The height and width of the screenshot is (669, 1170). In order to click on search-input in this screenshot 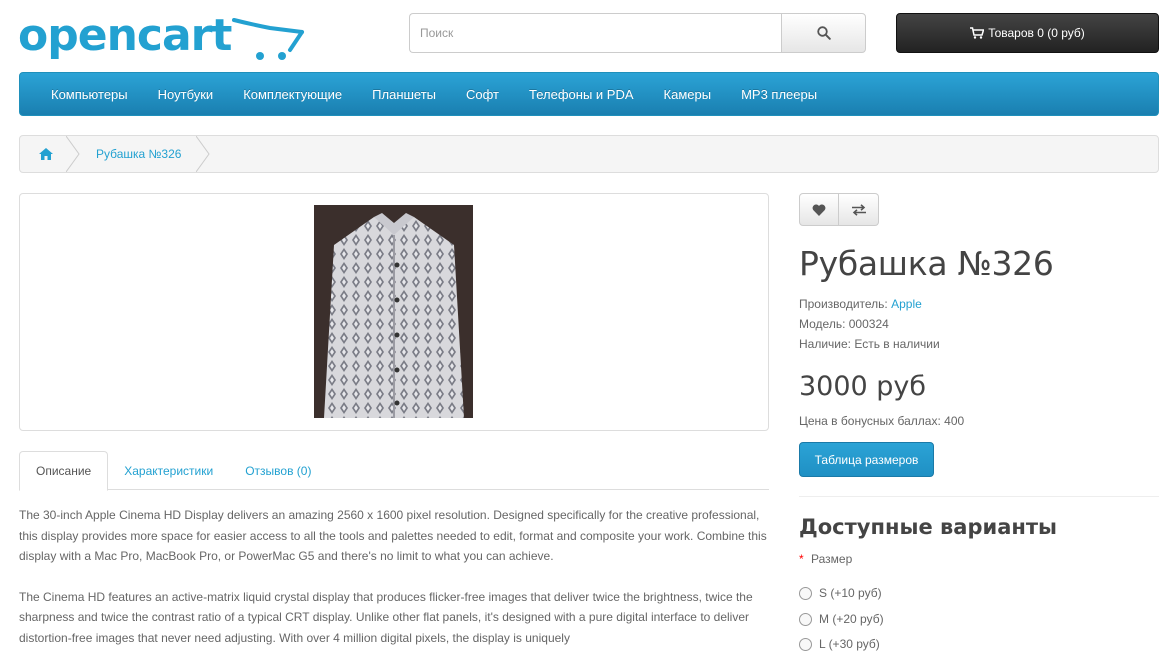, I will do `click(595, 33)`.